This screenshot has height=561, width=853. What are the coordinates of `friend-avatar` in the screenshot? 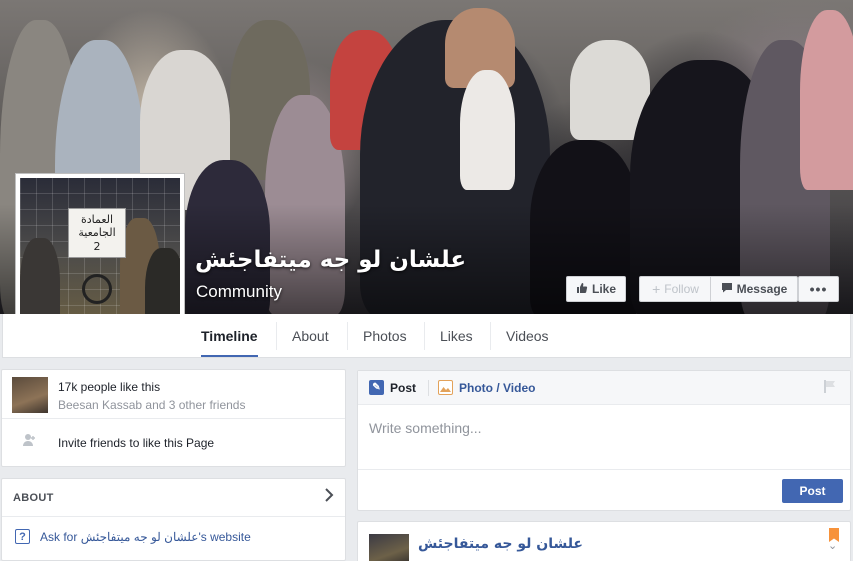 It's located at (30, 395).